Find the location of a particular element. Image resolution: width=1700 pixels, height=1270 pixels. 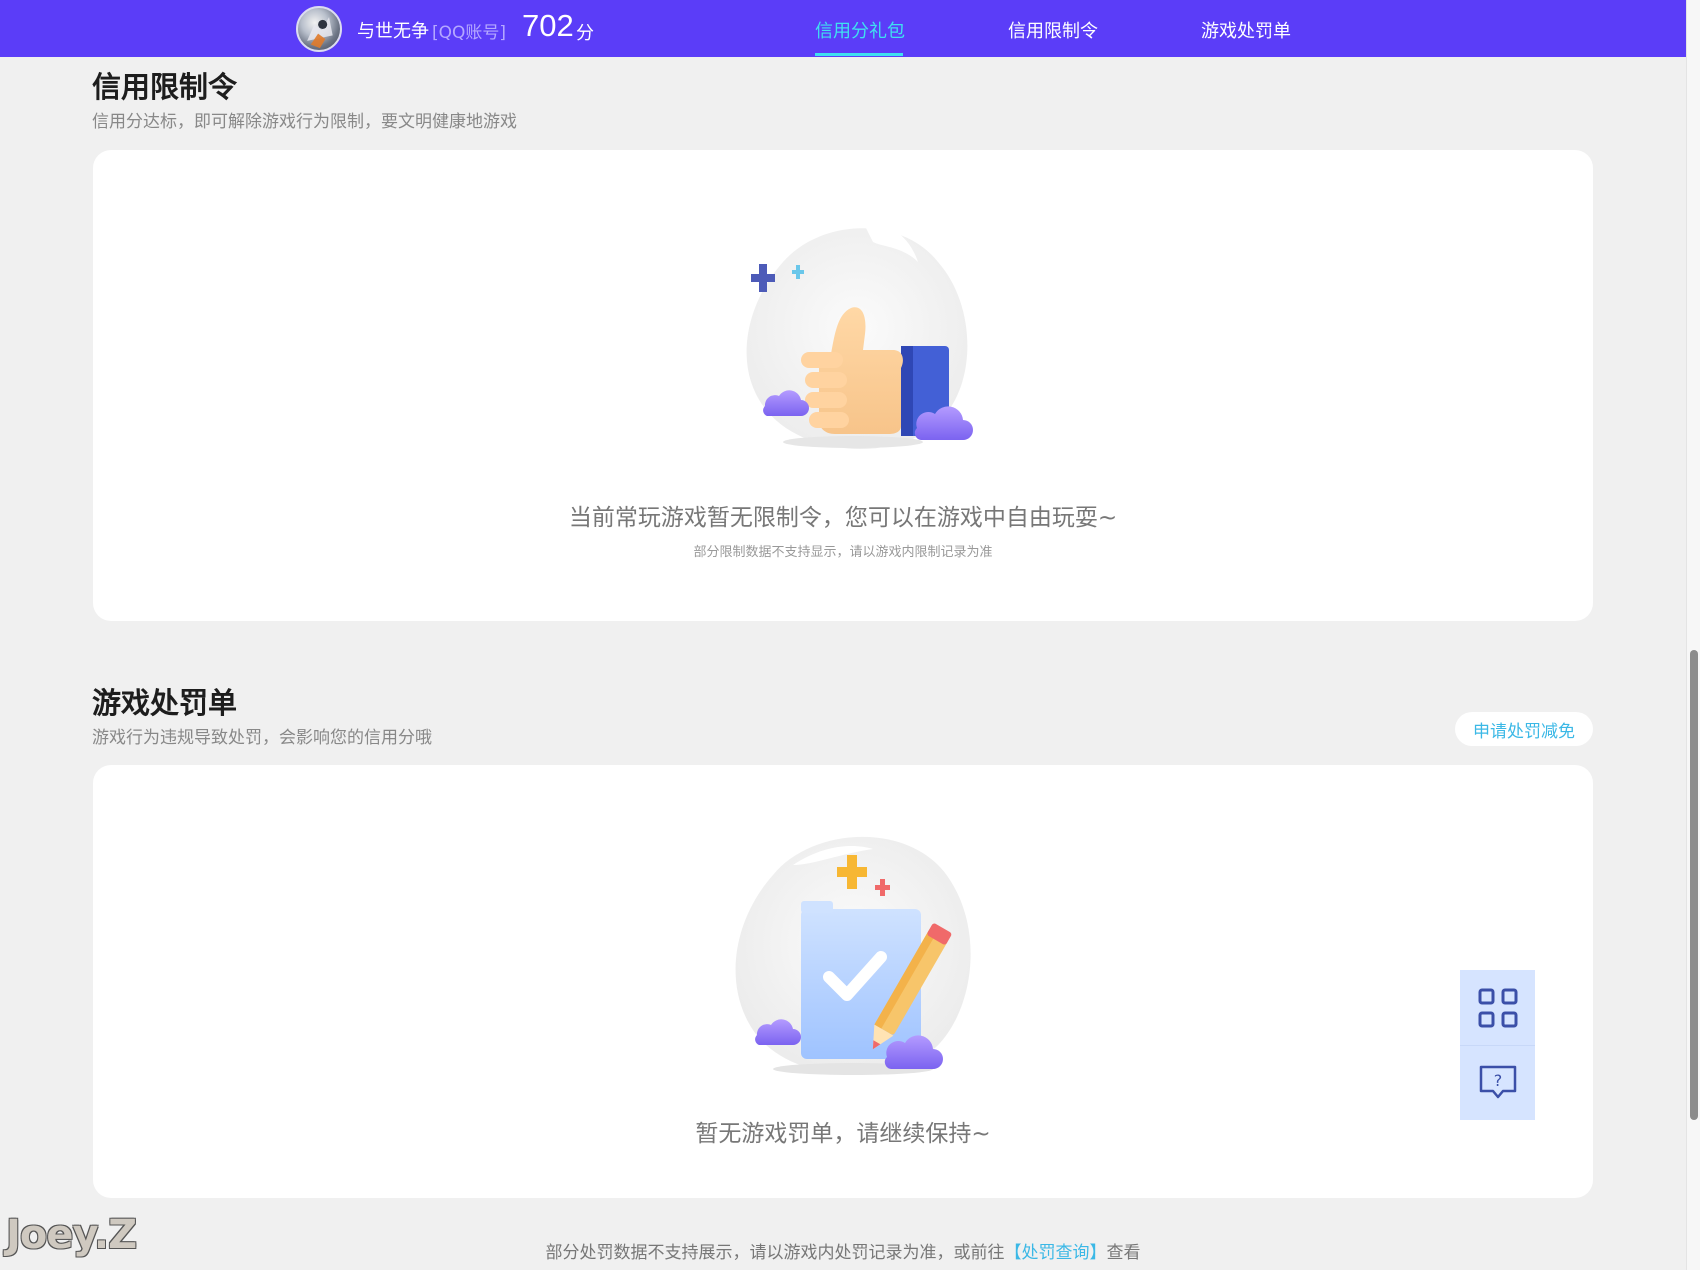

penalties-section-title: 游戏处罚单 is located at coordinates (165, 703).